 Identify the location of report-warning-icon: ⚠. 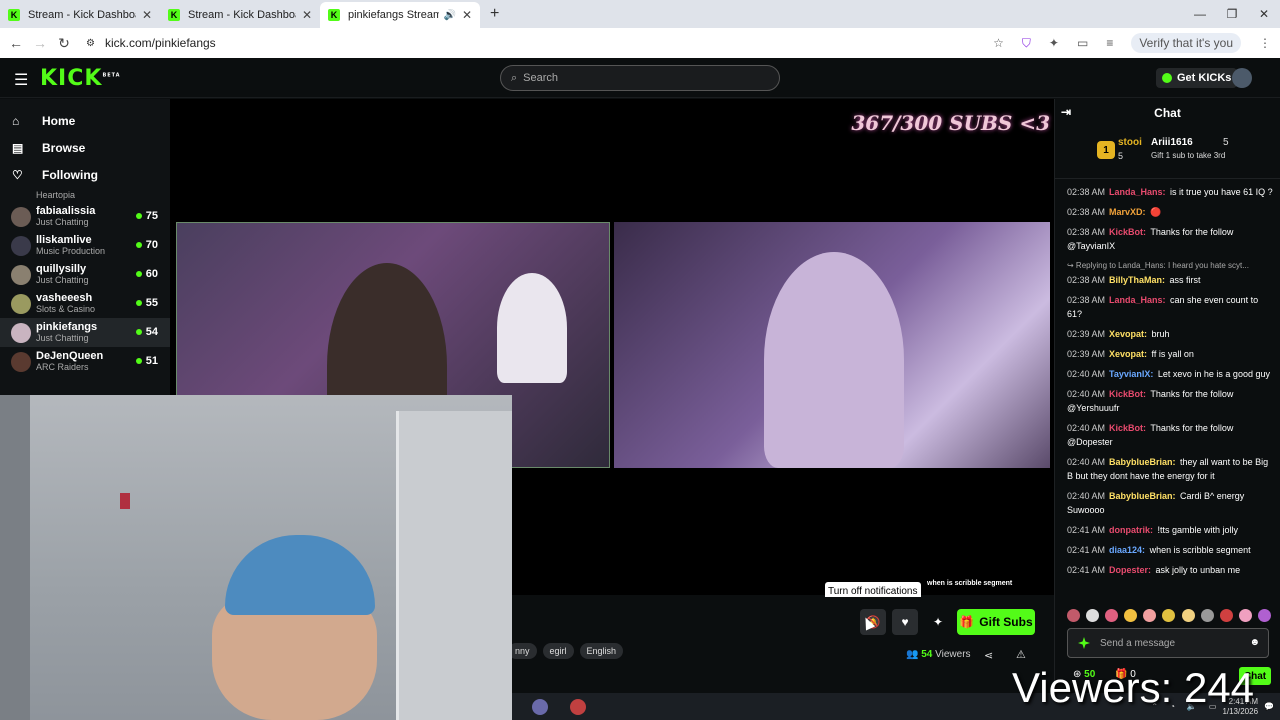
(1021, 654).